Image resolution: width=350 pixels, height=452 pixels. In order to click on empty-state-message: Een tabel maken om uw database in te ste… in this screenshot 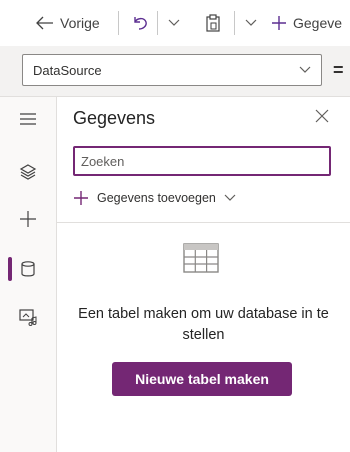, I will do `click(203, 324)`.